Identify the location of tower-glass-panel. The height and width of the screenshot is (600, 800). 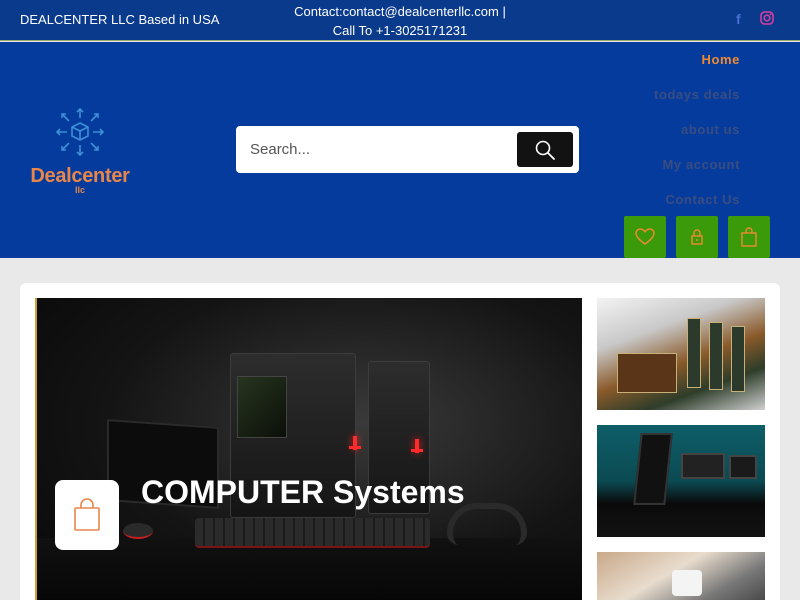
(262, 407).